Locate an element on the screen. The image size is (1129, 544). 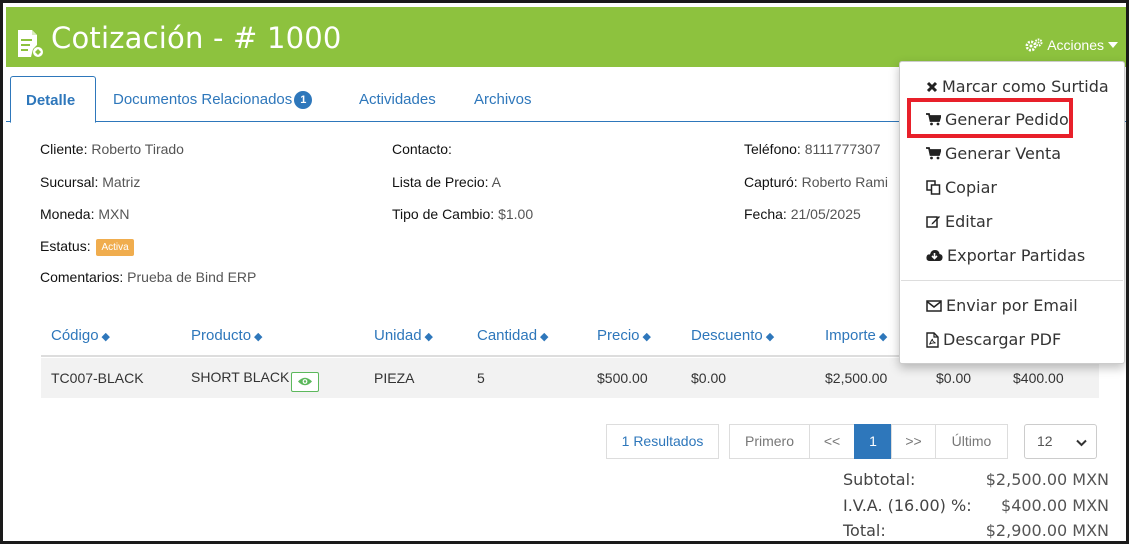
field-label: Lista de Precio: is located at coordinates (440, 182).